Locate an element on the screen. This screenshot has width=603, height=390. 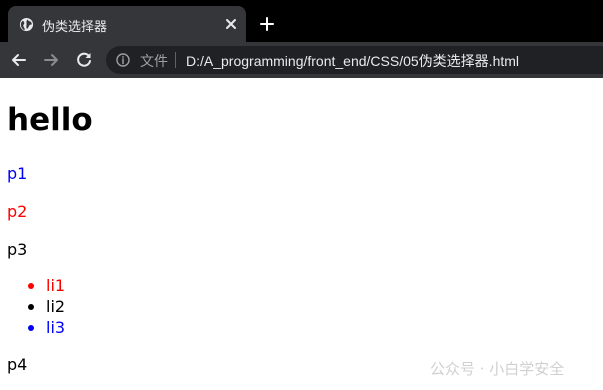
list-item-label: li1 is located at coordinates (56, 285).